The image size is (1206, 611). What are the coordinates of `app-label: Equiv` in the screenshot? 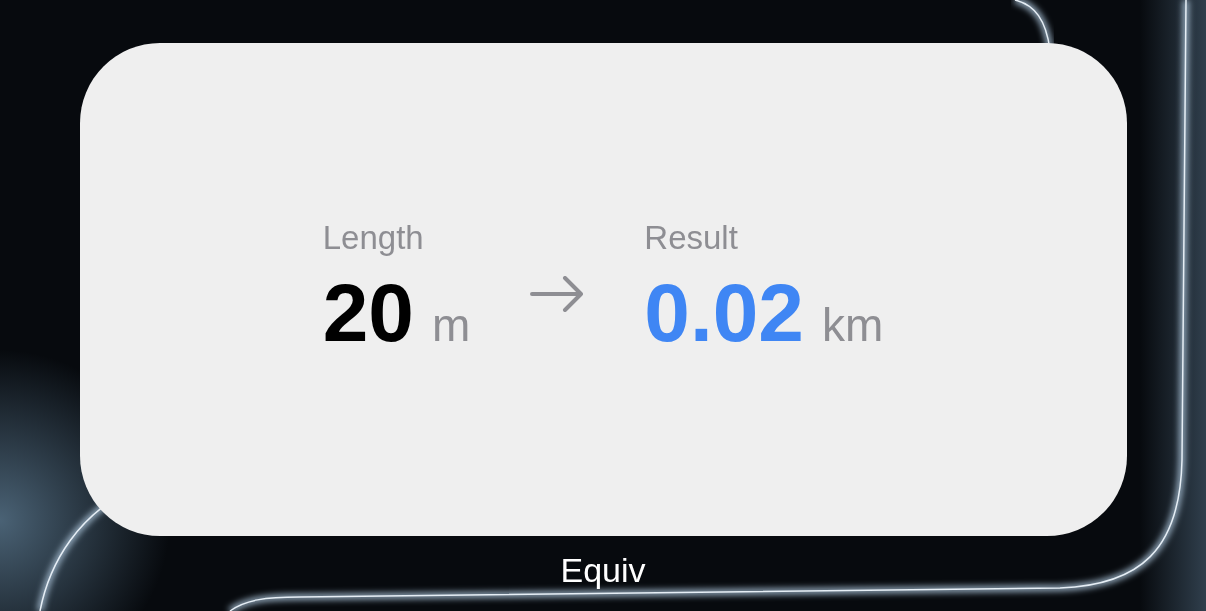 It's located at (603, 570).